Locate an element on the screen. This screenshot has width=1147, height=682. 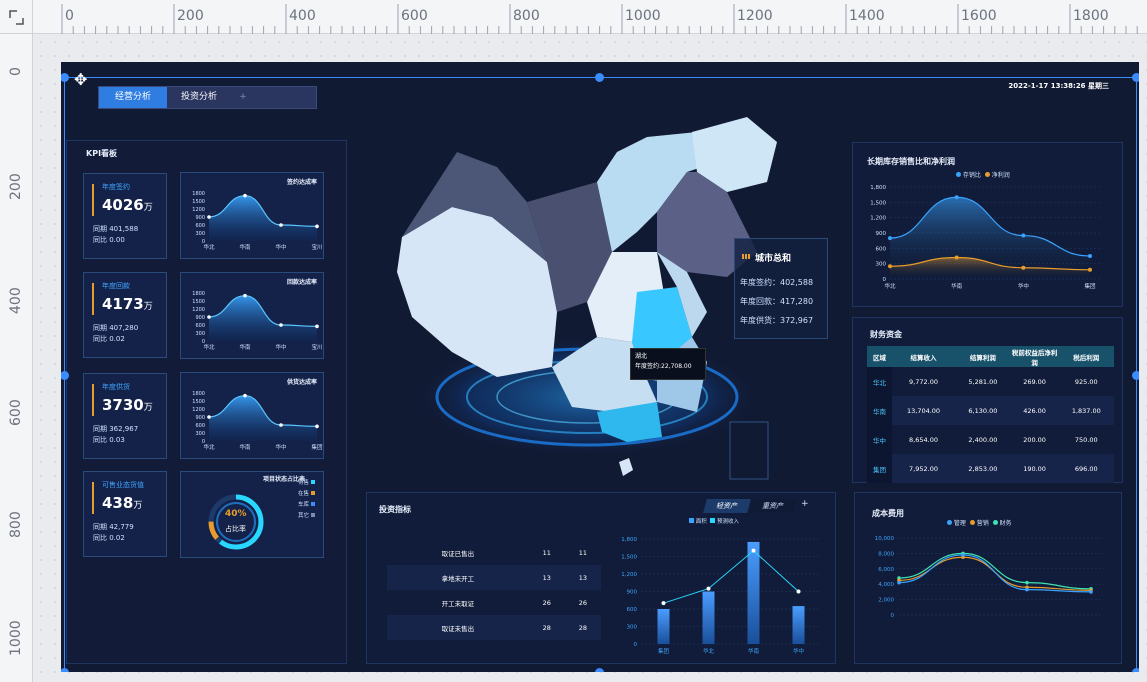
ruler-label: 200 is located at coordinates (16, 186).